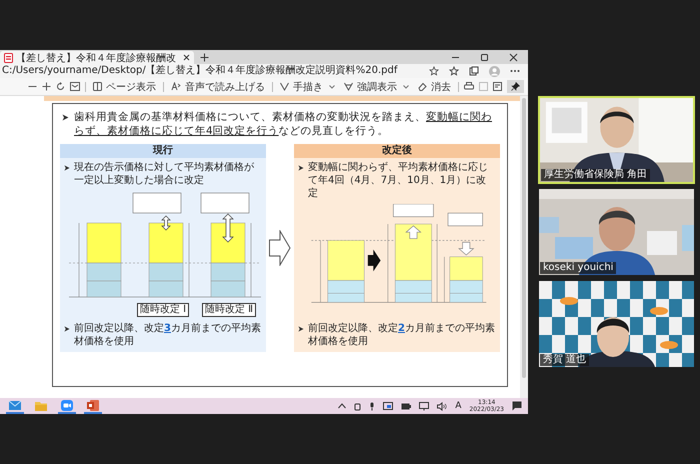 Image resolution: width=700 pixels, height=464 pixels. What do you see at coordinates (283, 124) in the screenshot?
I see `intro-text: 歯科用貴金属の基準材料価格について、素材価格の変動状況を踏まえ、変動幅に関わらず、素材価格に応じて年4回改定を行う などの見直しを行う。` at bounding box center [283, 124].